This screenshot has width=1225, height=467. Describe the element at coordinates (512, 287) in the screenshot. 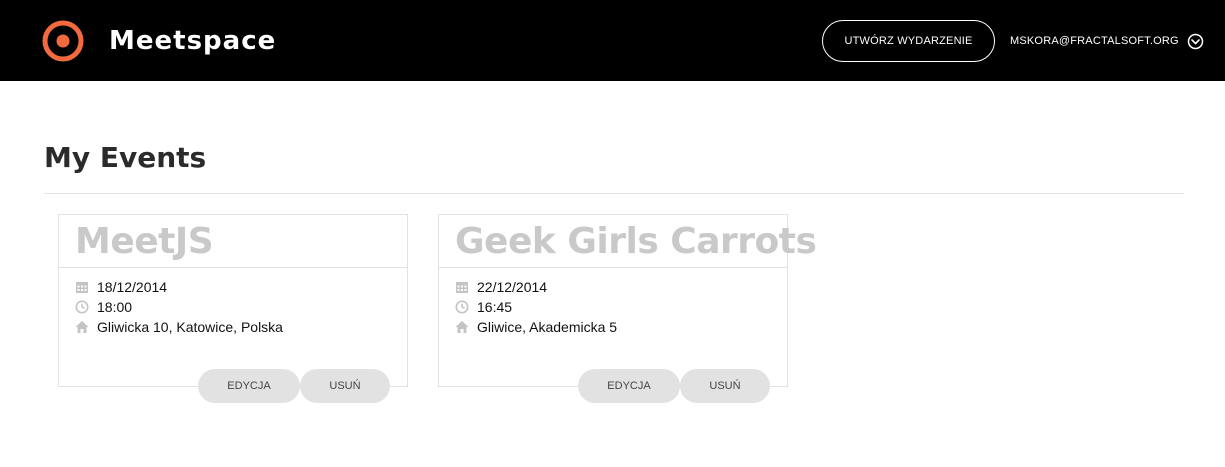

I see `event-date: 22/12/2014` at that location.